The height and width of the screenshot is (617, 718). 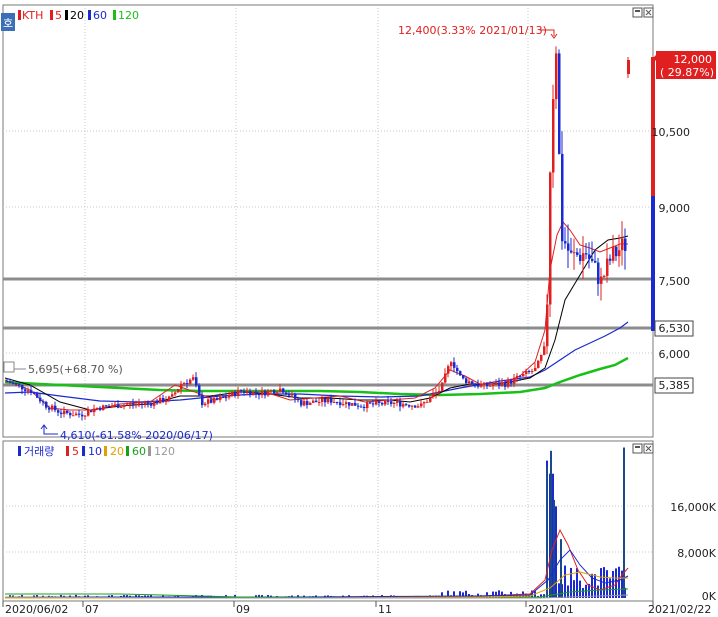 What do you see at coordinates (637, 448) in the screenshot?
I see `maximize-button-volume` at bounding box center [637, 448].